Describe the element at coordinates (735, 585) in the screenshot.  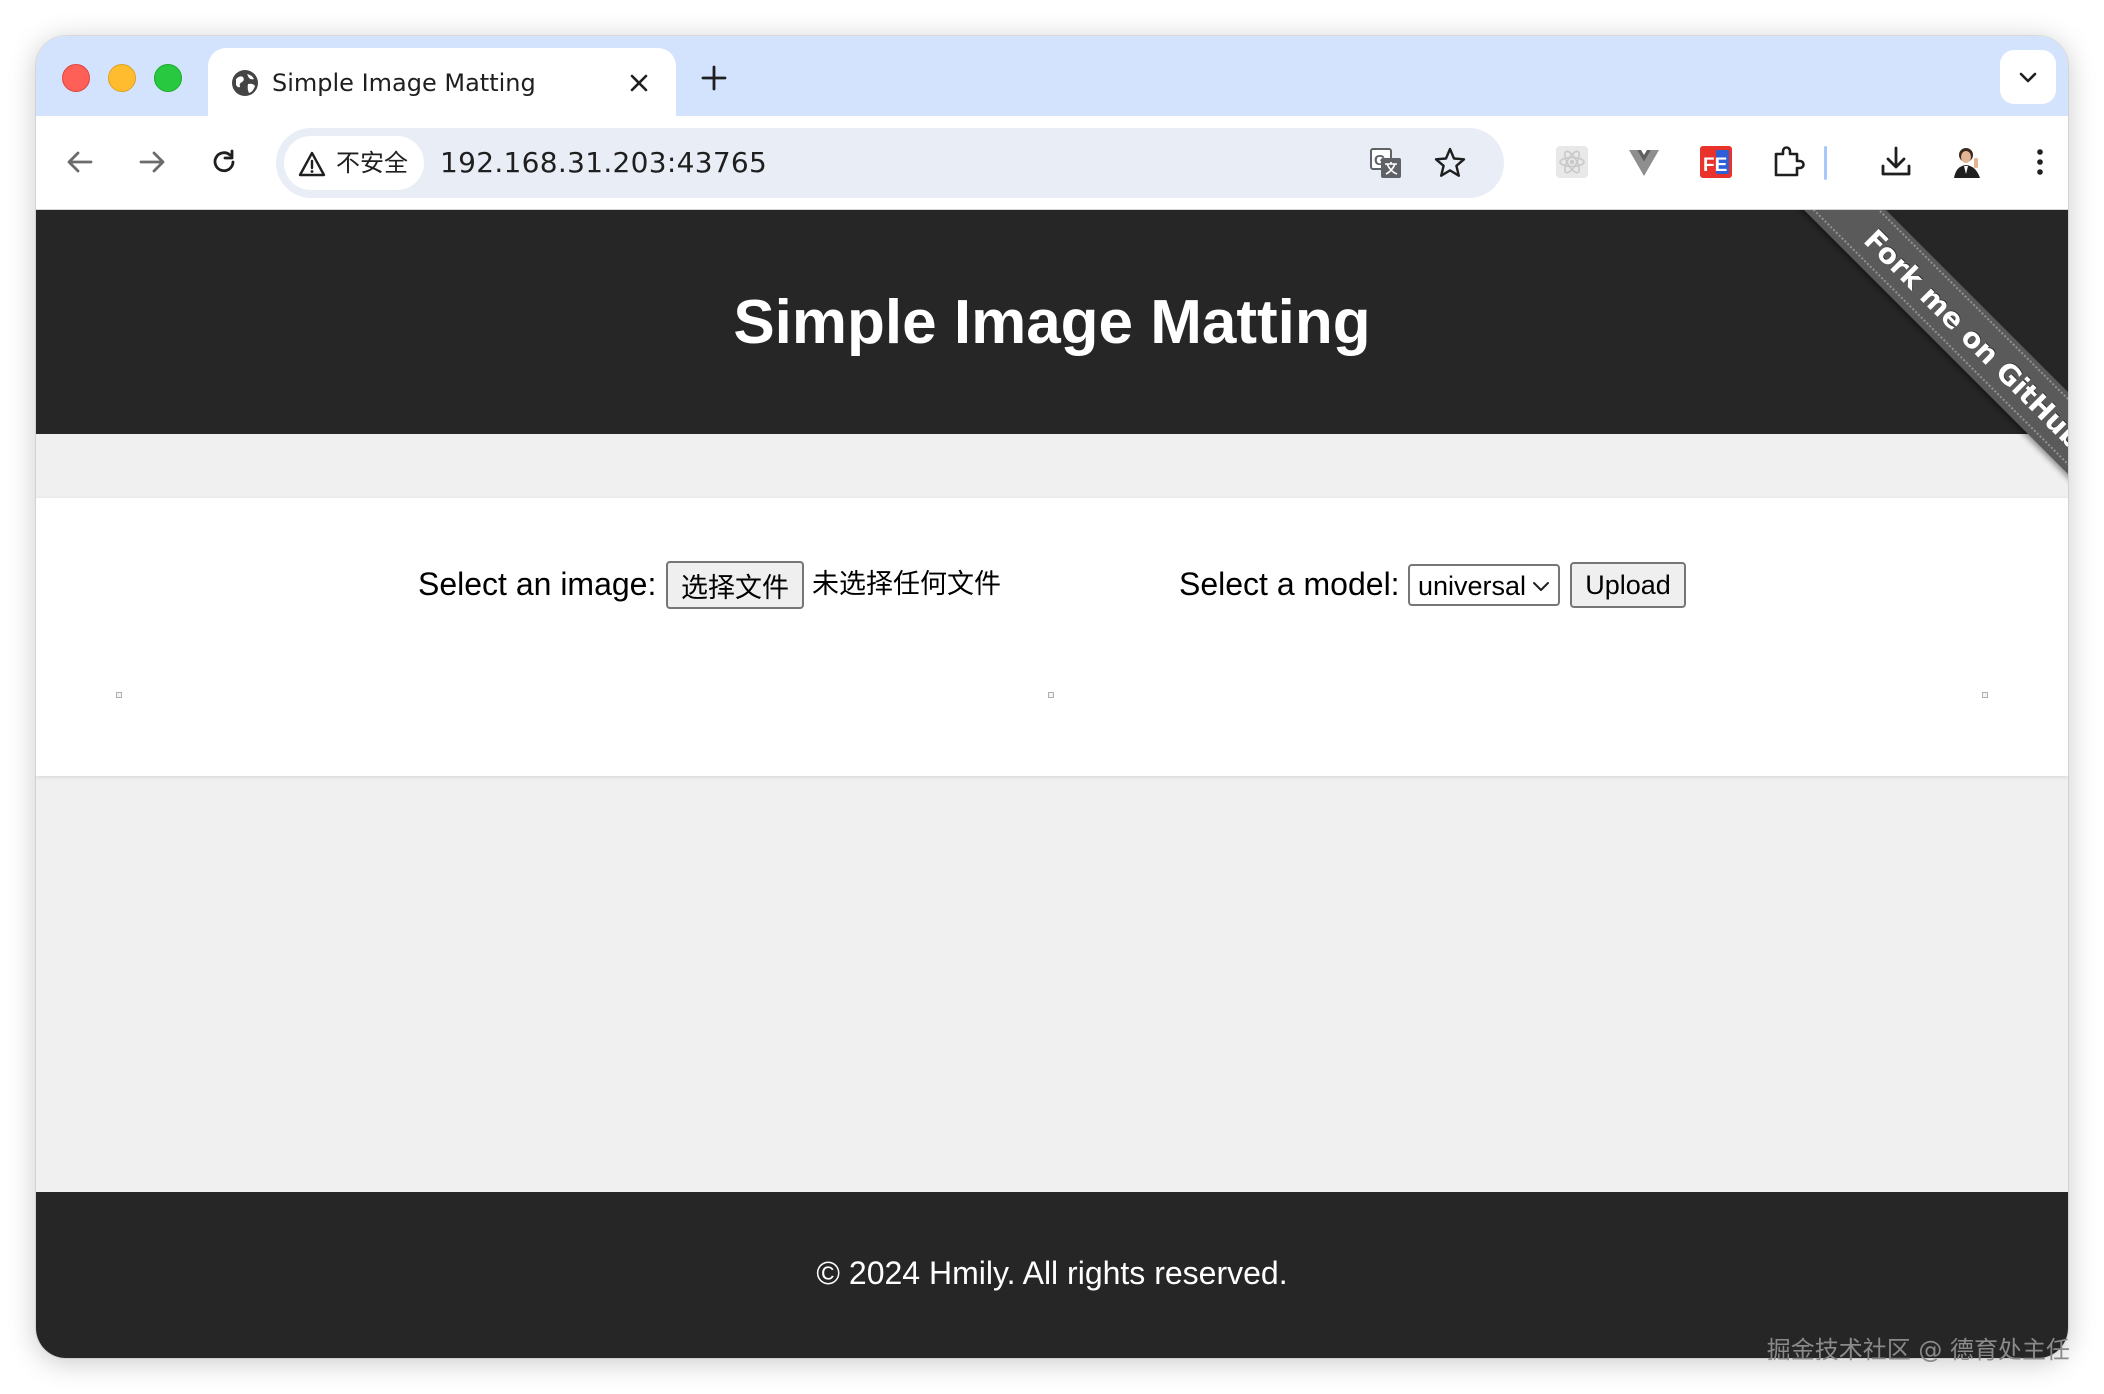
I see `choose-file-button: 选择文件` at that location.